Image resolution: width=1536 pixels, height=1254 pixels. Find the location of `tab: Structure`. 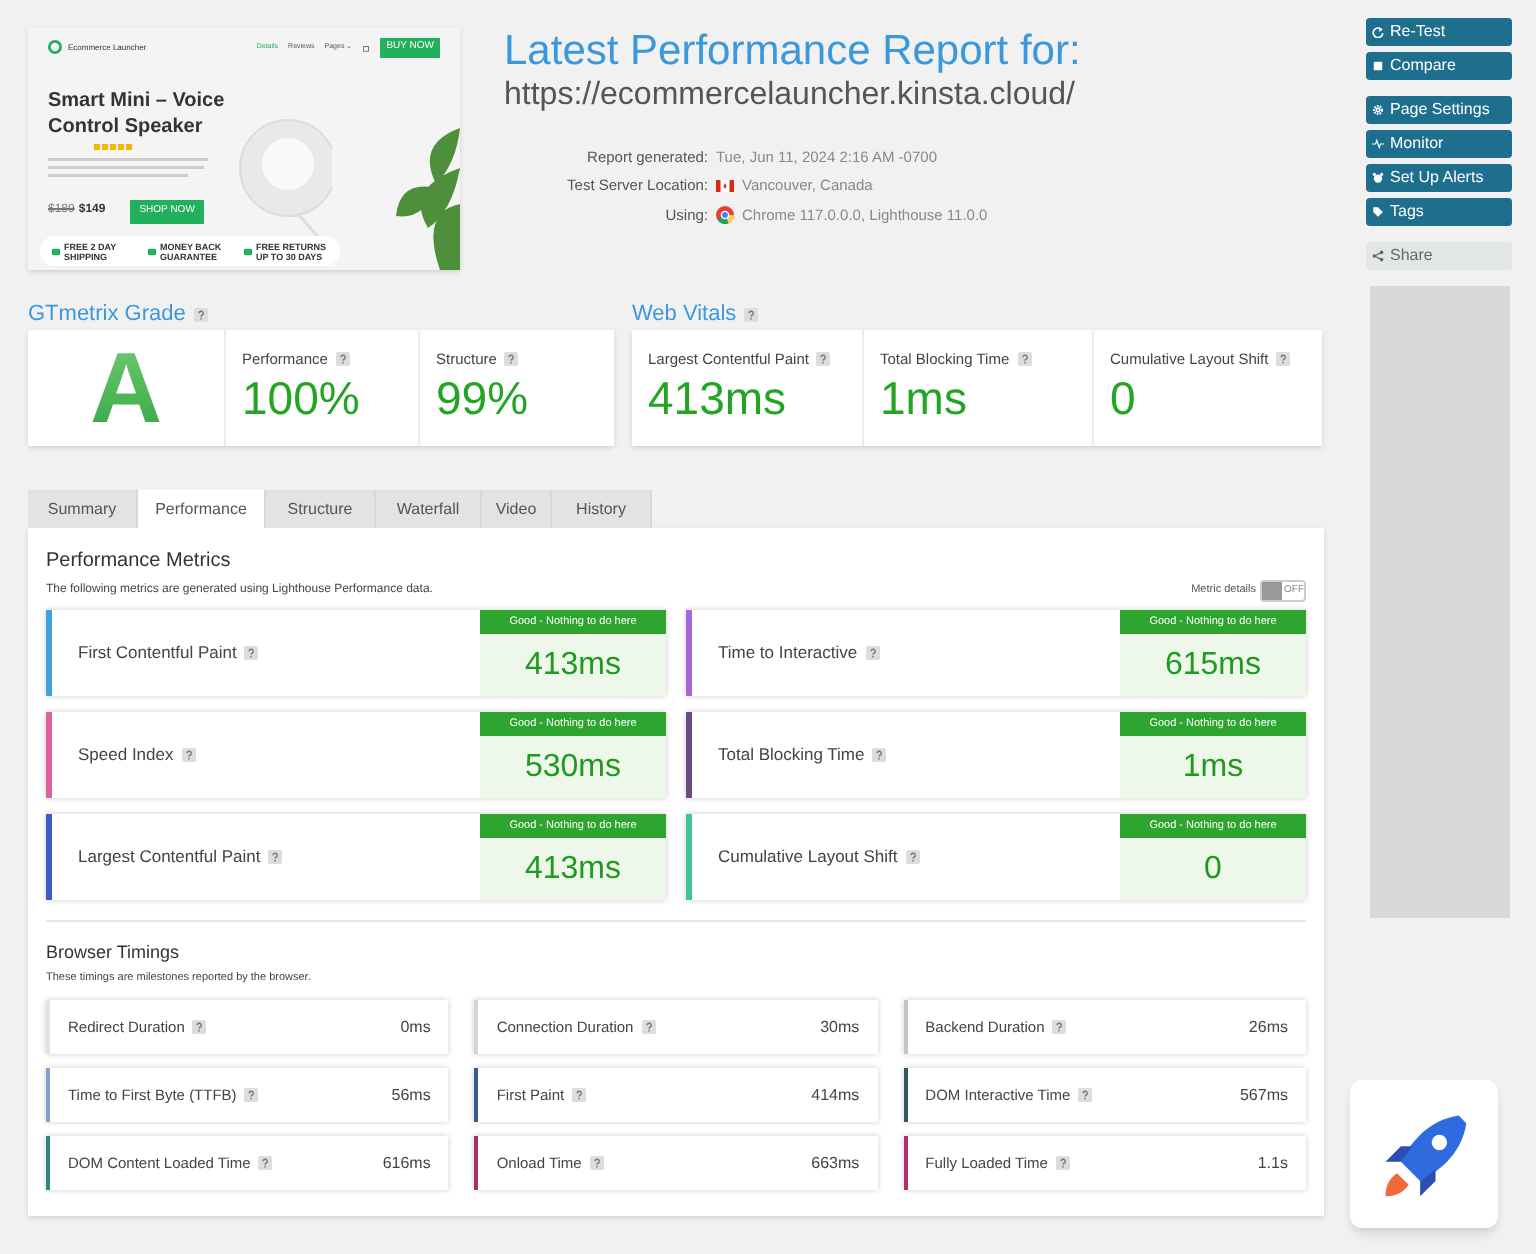

tab: Structure is located at coordinates (321, 509).